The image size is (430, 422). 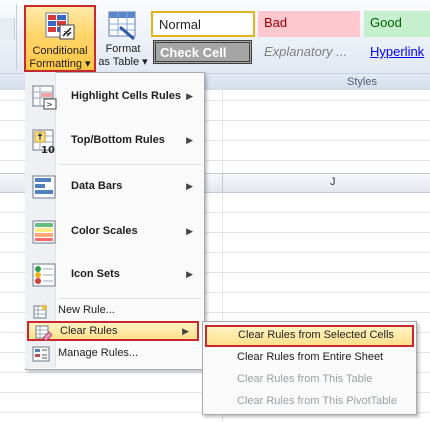 What do you see at coordinates (41, 354) in the screenshot?
I see `manage-rules-icon` at bounding box center [41, 354].